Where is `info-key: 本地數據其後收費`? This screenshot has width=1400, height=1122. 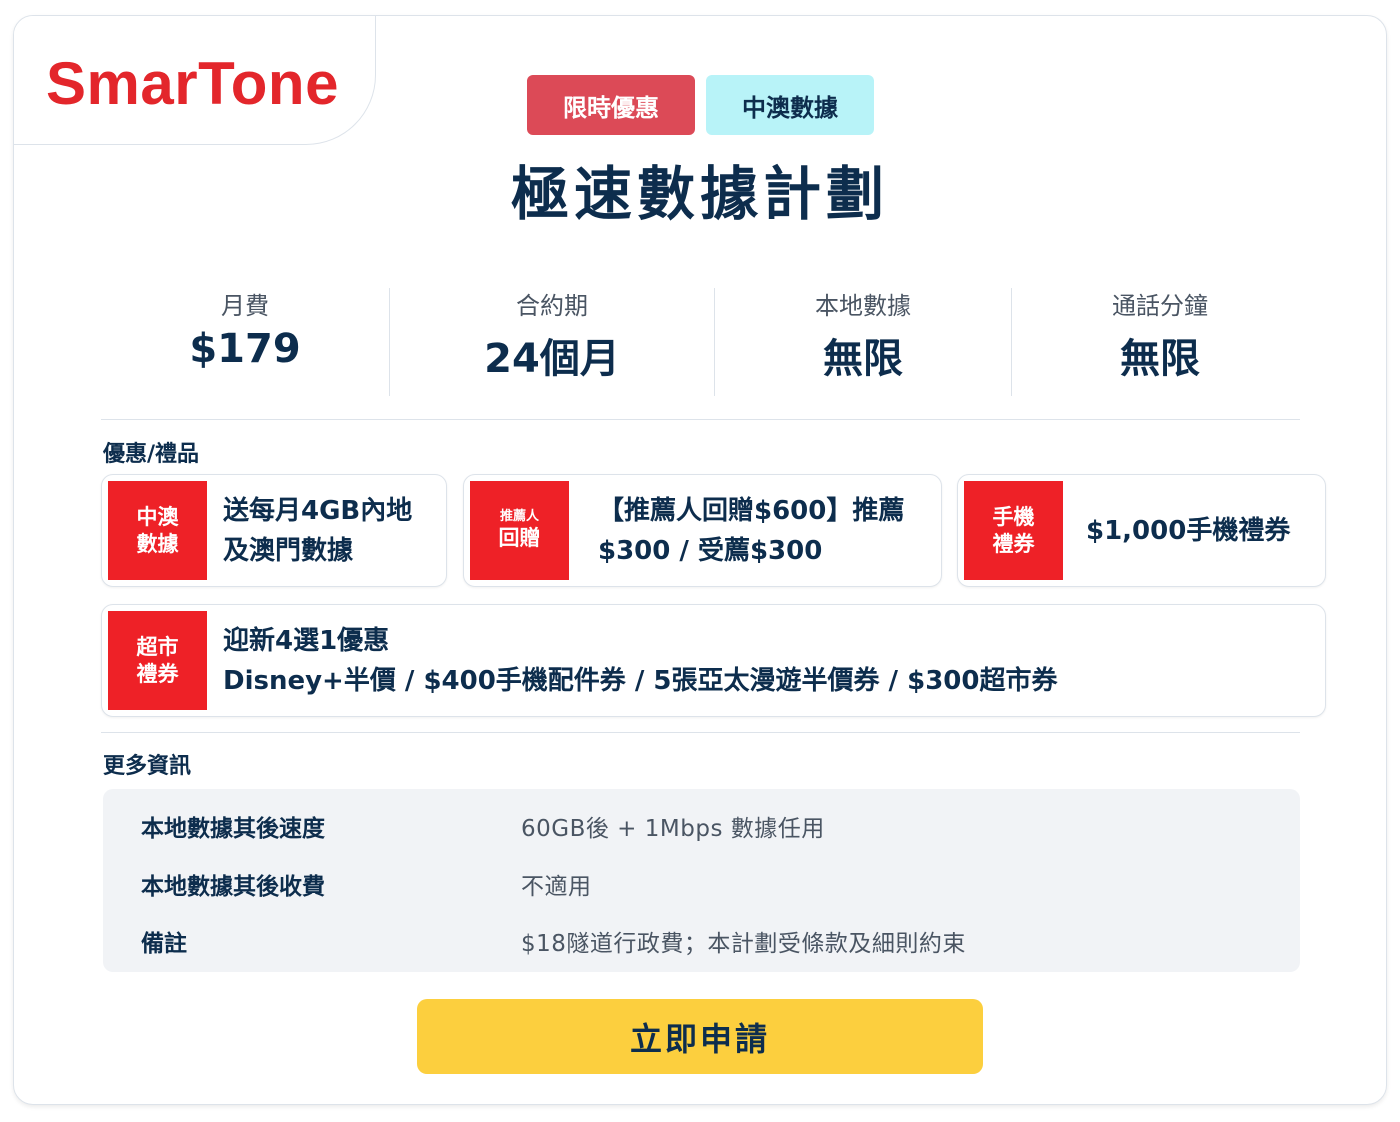
info-key: 本地數據其後收費 is located at coordinates (233, 887).